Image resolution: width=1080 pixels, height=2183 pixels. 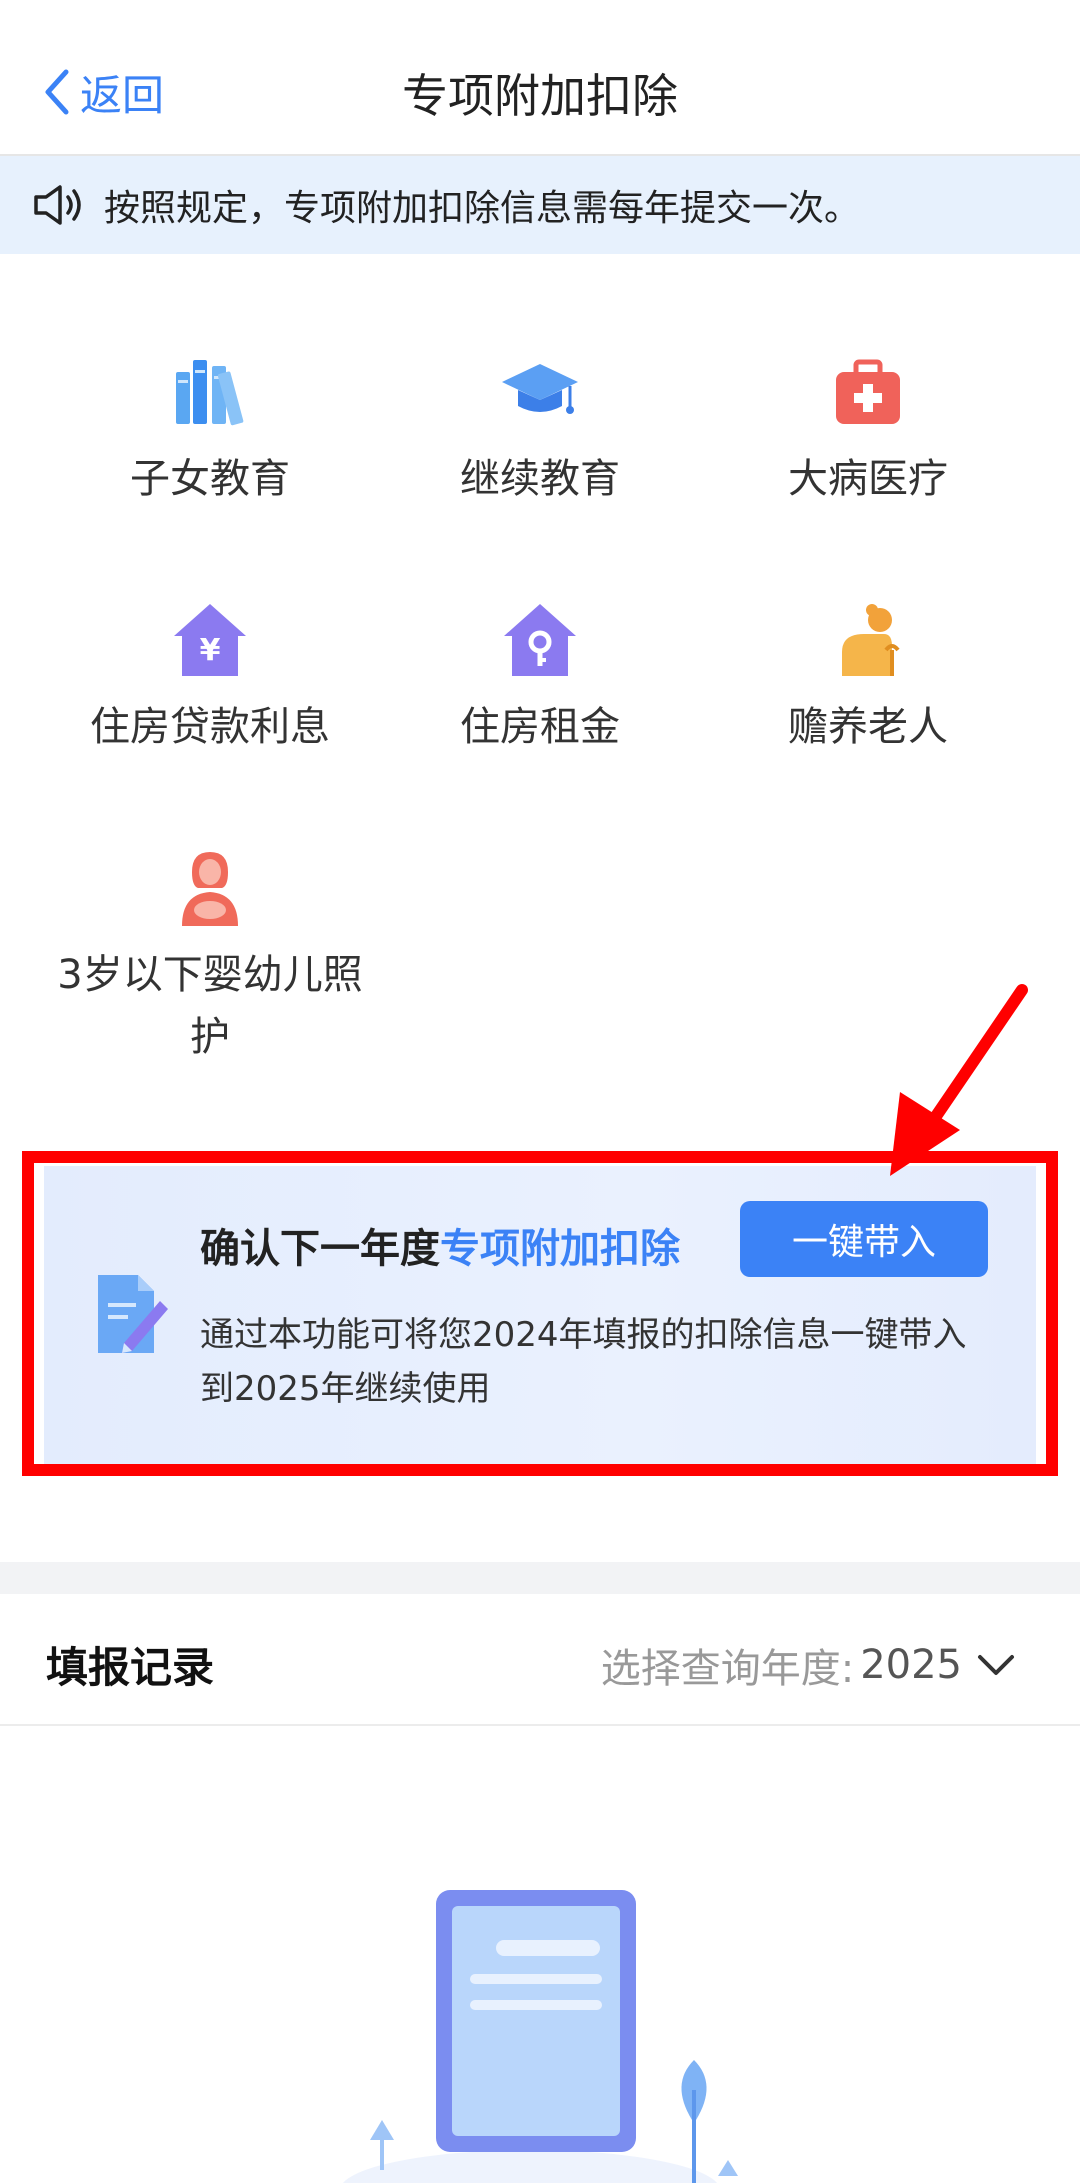 What do you see at coordinates (482, 208) in the screenshot?
I see `notice-text: 按照规定，专项附加扣除信息需每年提交一次。` at bounding box center [482, 208].